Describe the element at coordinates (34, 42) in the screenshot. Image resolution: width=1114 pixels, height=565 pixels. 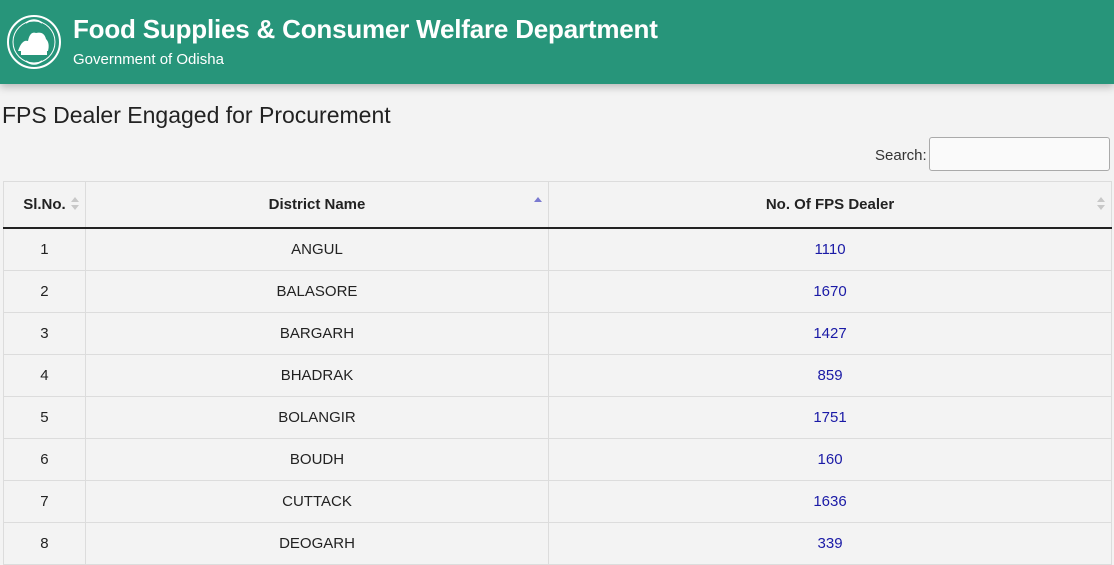
I see `odisha-emblem-icon` at that location.